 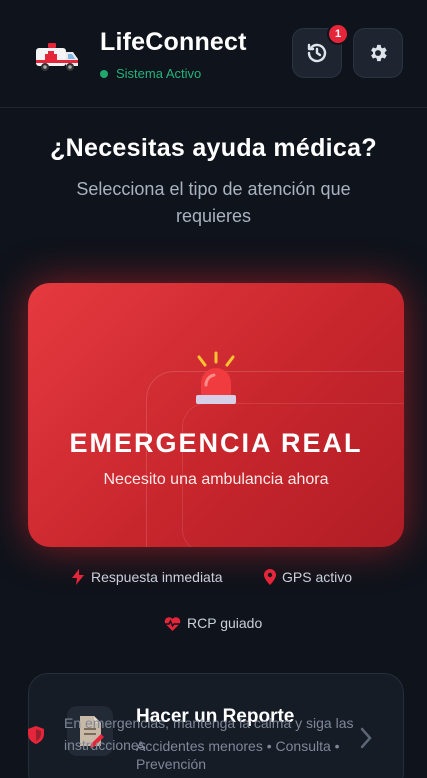 I want to click on feature-gps: GPS activo, so click(x=308, y=577).